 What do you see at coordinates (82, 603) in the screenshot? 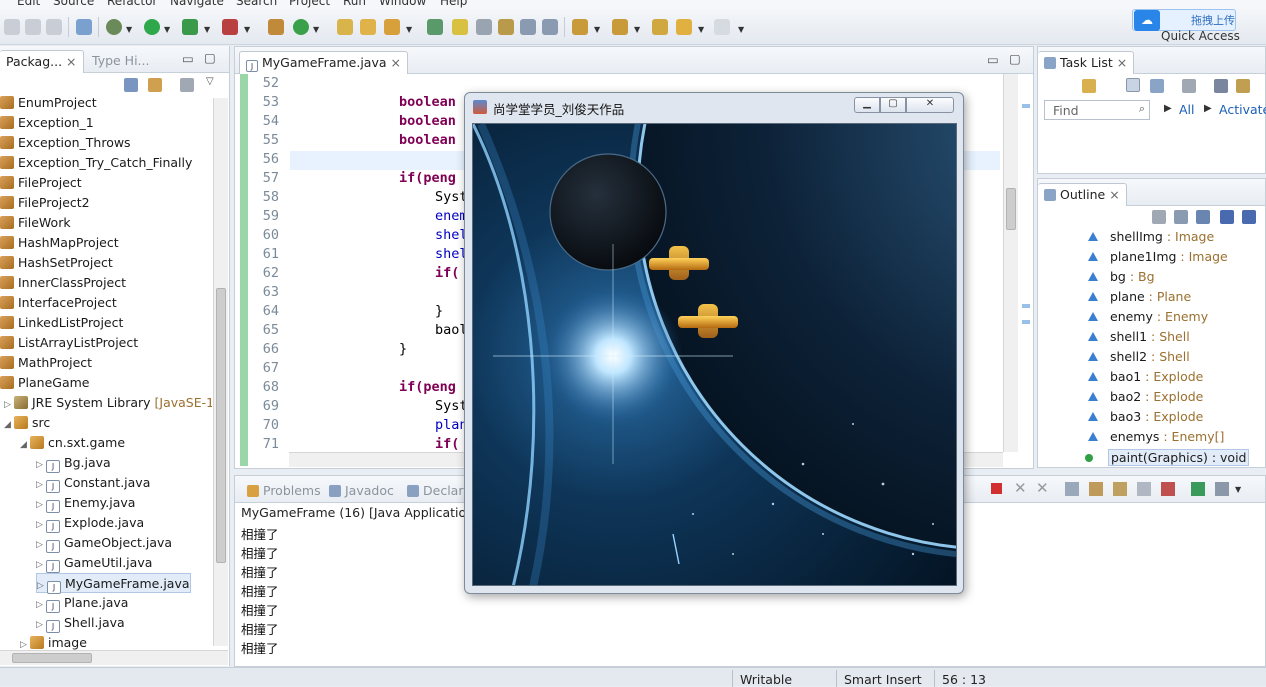
I see `tree-item: ▷ J Plane.java` at bounding box center [82, 603].